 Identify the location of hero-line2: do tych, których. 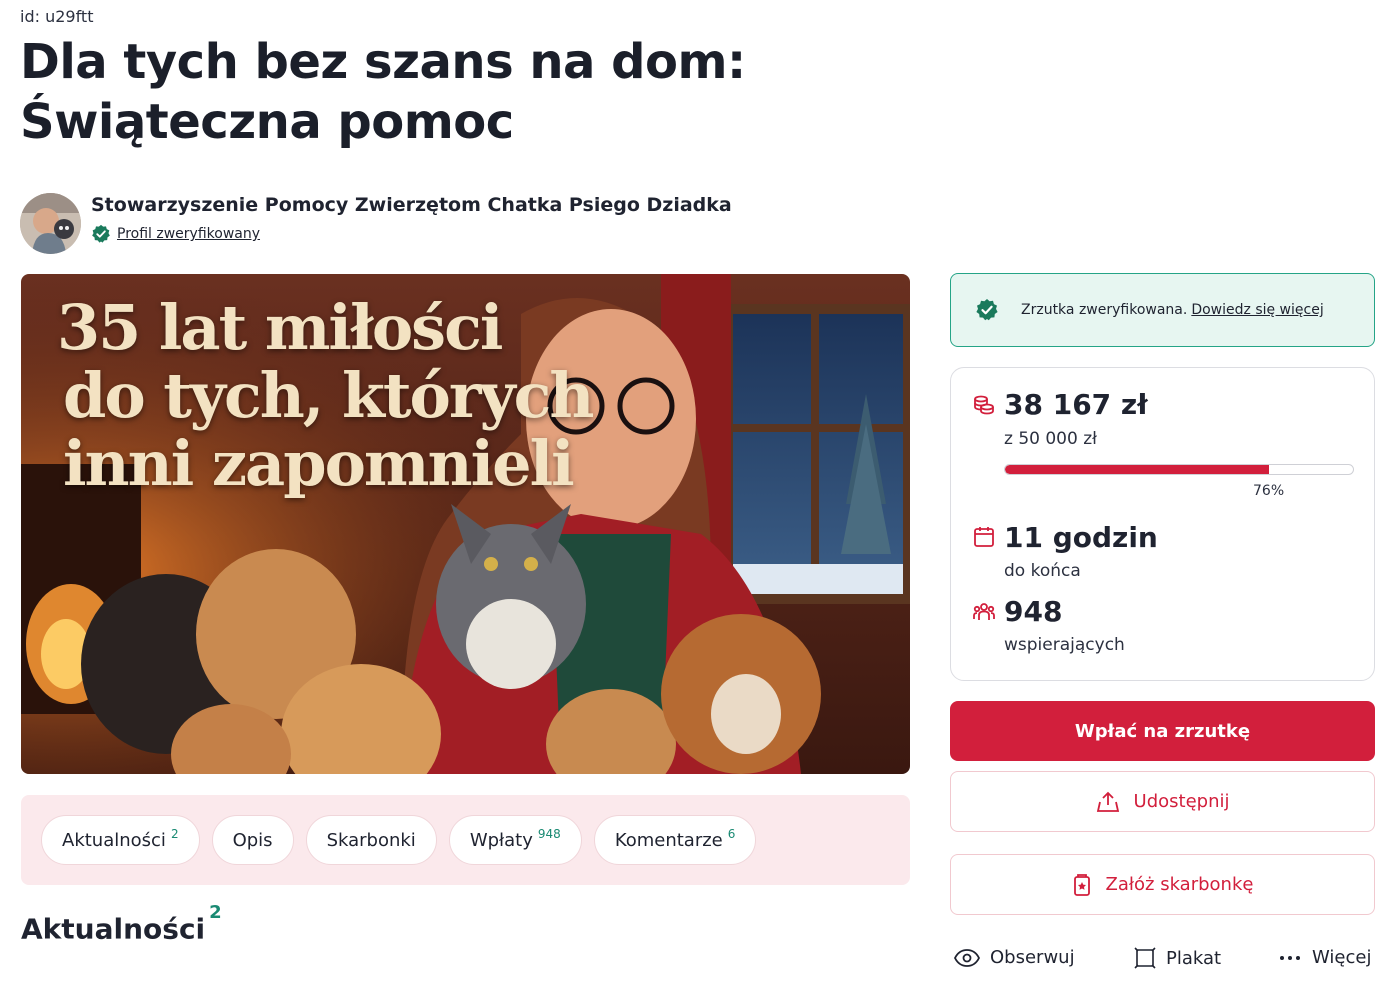
(328, 395).